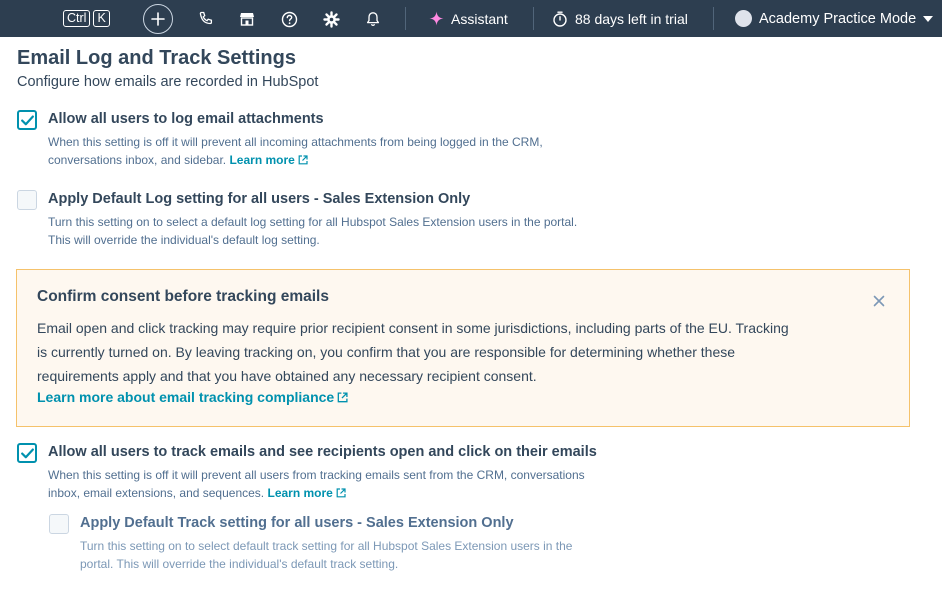 Image resolution: width=942 pixels, height=601 pixels. I want to click on account-menu: Academy Practice Mode, so click(834, 18).